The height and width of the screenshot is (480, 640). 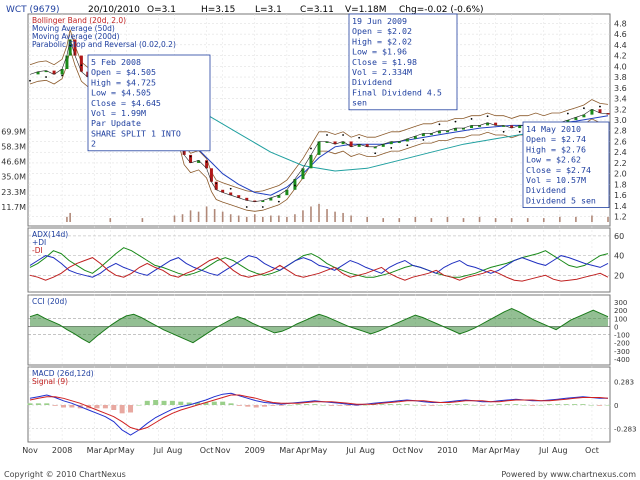 I want to click on cci-tick-label: -100, so click(x=622, y=336).